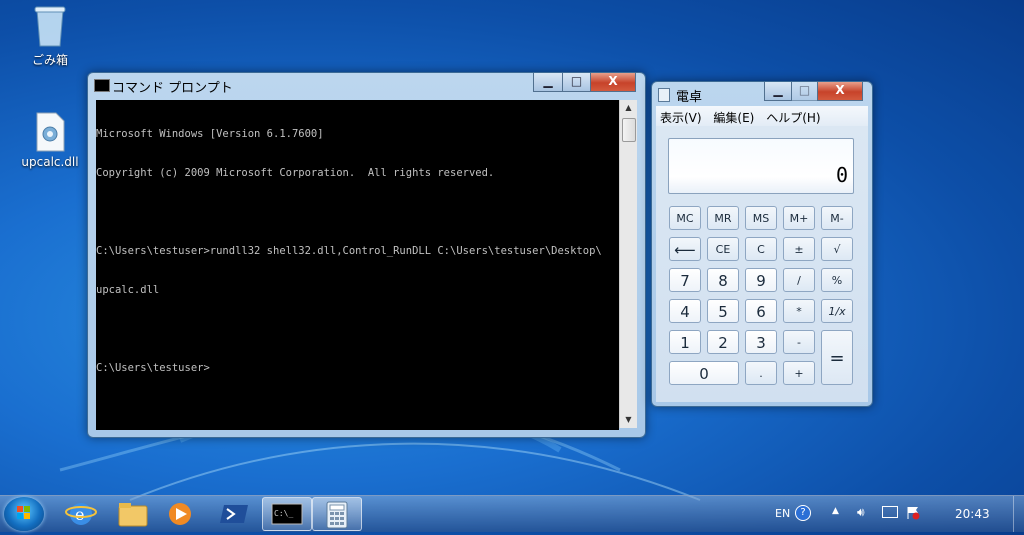 This screenshot has width=1024, height=535. What do you see at coordinates (861, 512) in the screenshot?
I see `volume-icon: 🔊︎` at bounding box center [861, 512].